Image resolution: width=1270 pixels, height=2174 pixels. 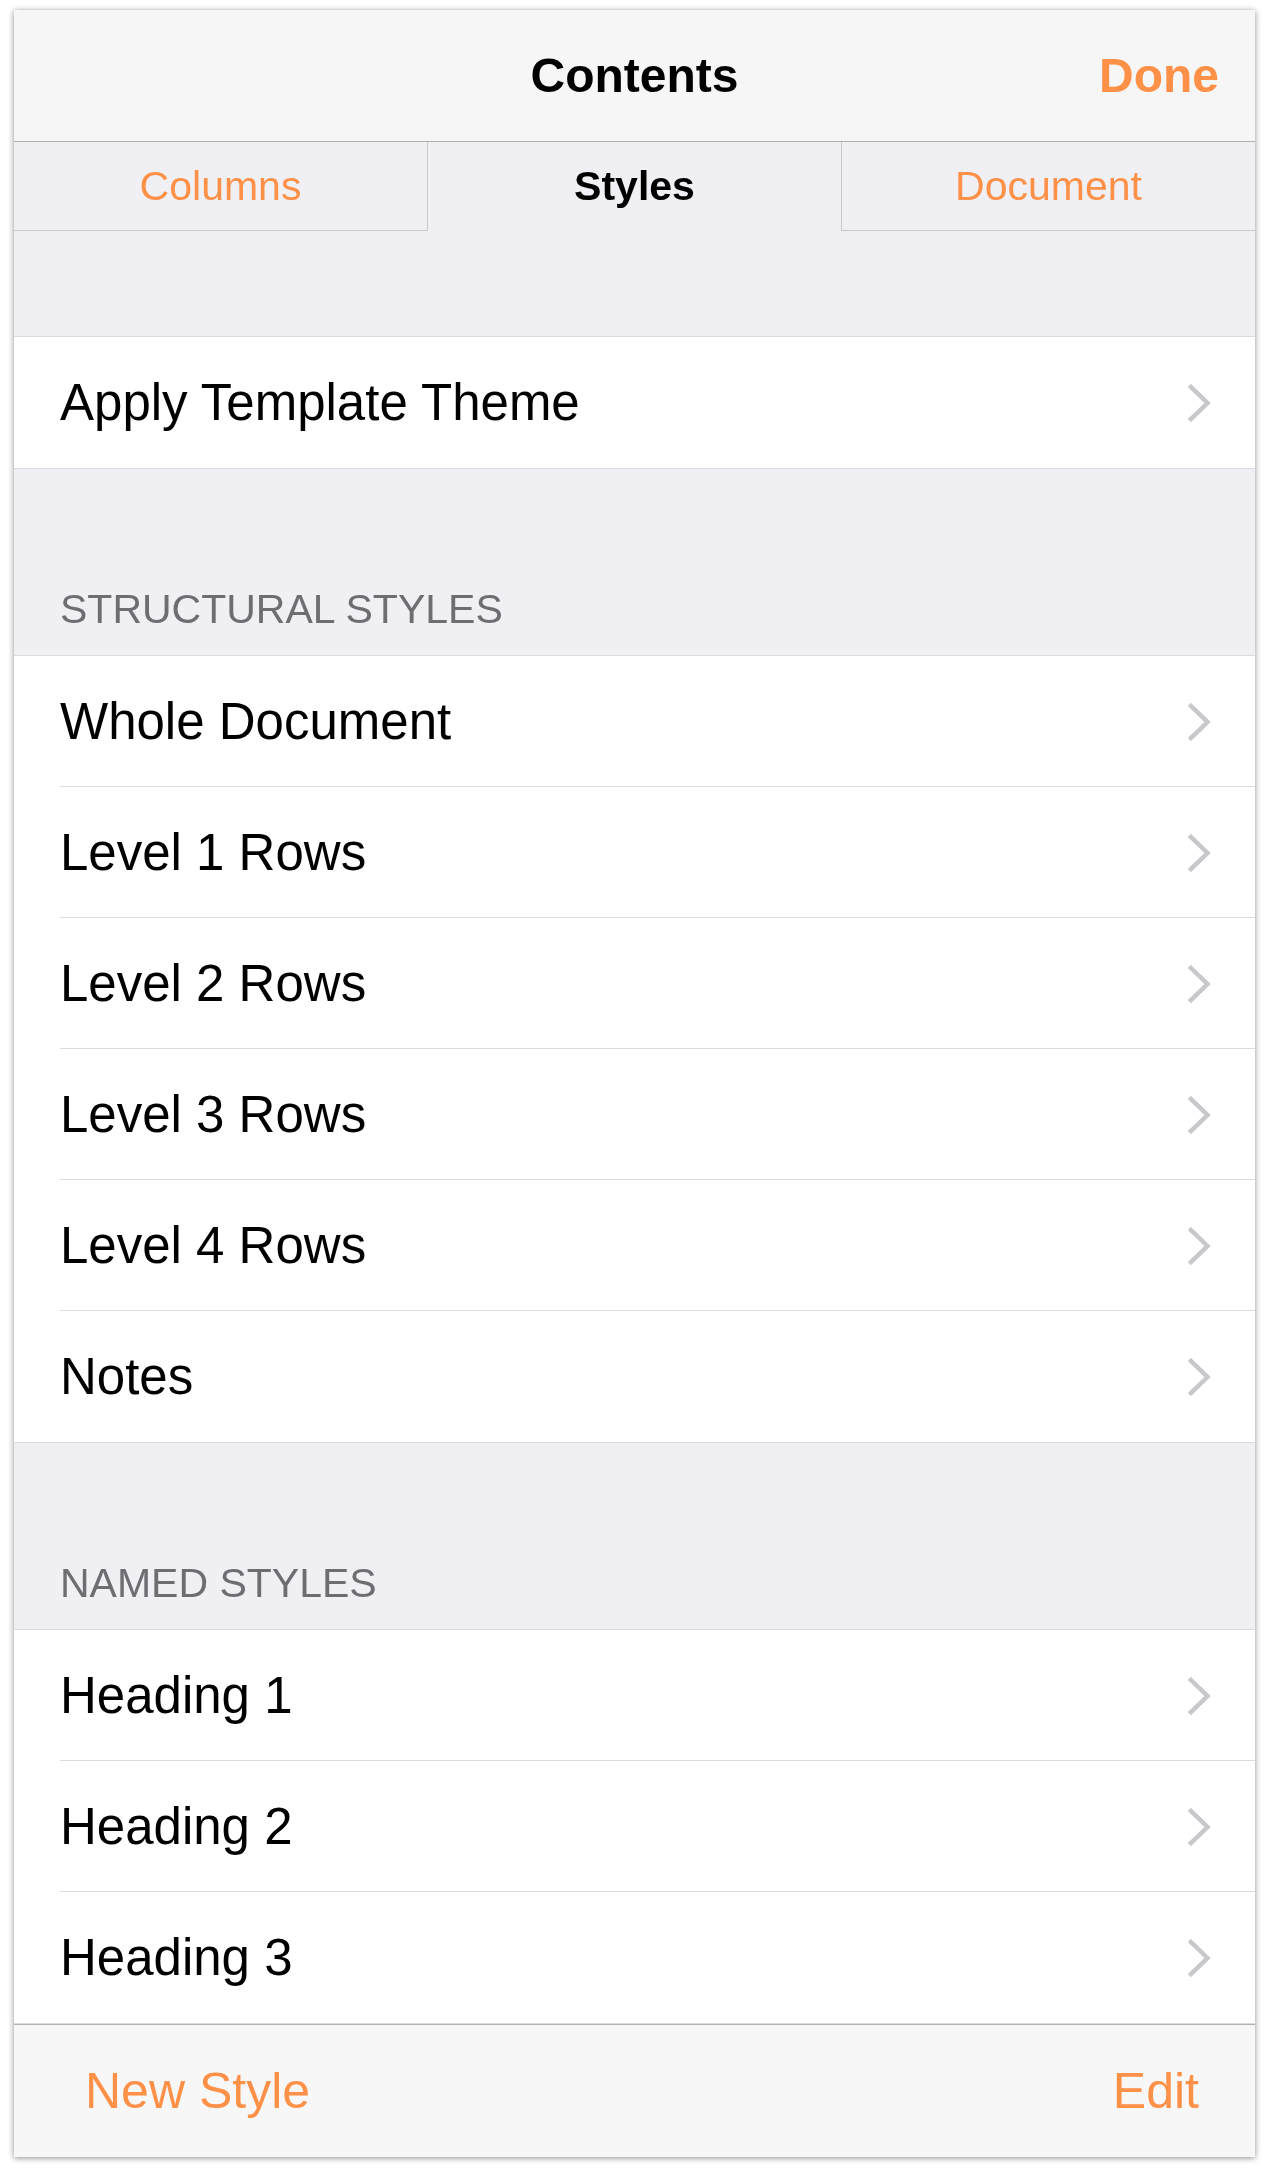 What do you see at coordinates (218, 1583) in the screenshot?
I see `section-header: NAMED STYLES` at bounding box center [218, 1583].